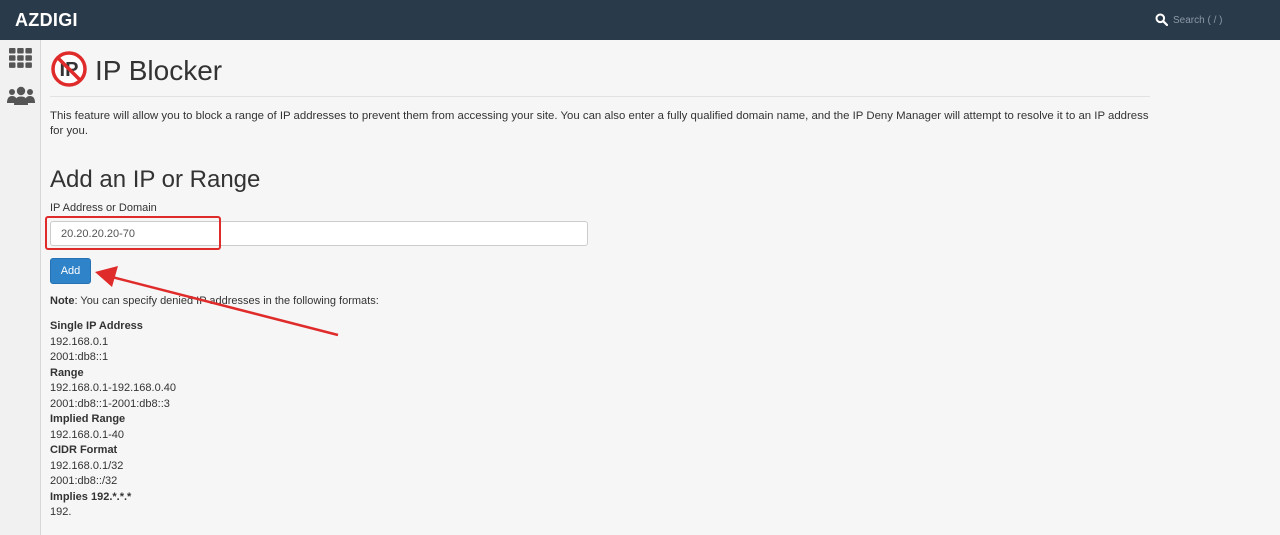 This screenshot has width=1280, height=535. I want to click on page-title: IP Blocker, so click(159, 70).